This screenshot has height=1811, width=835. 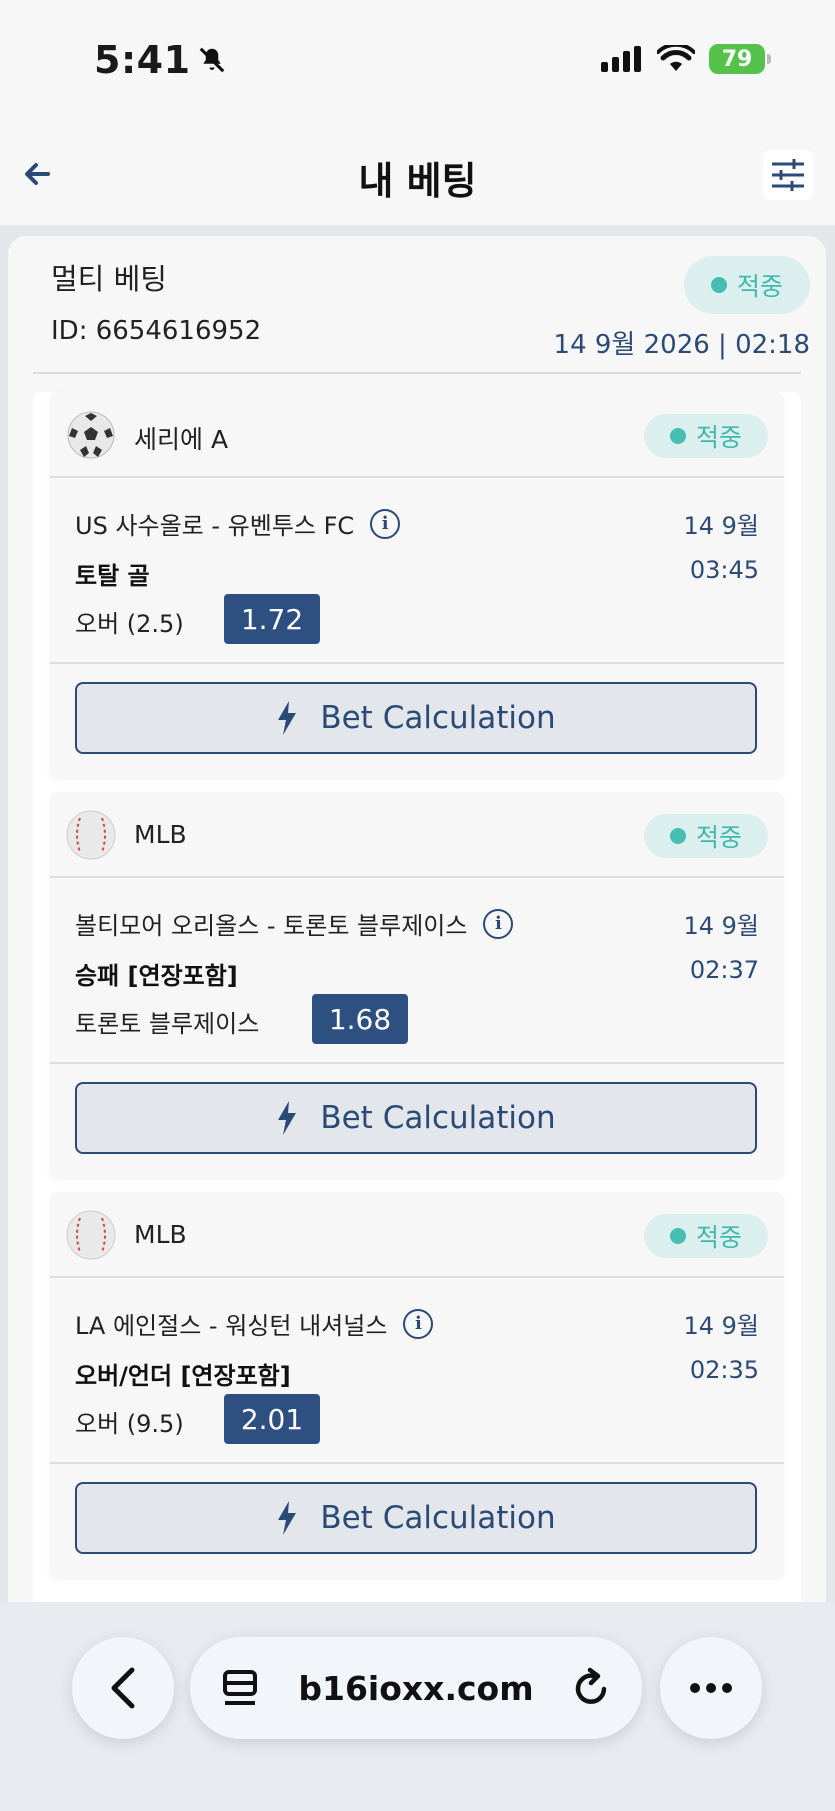 What do you see at coordinates (737, 59) in the screenshot?
I see `battery-level: 79` at bounding box center [737, 59].